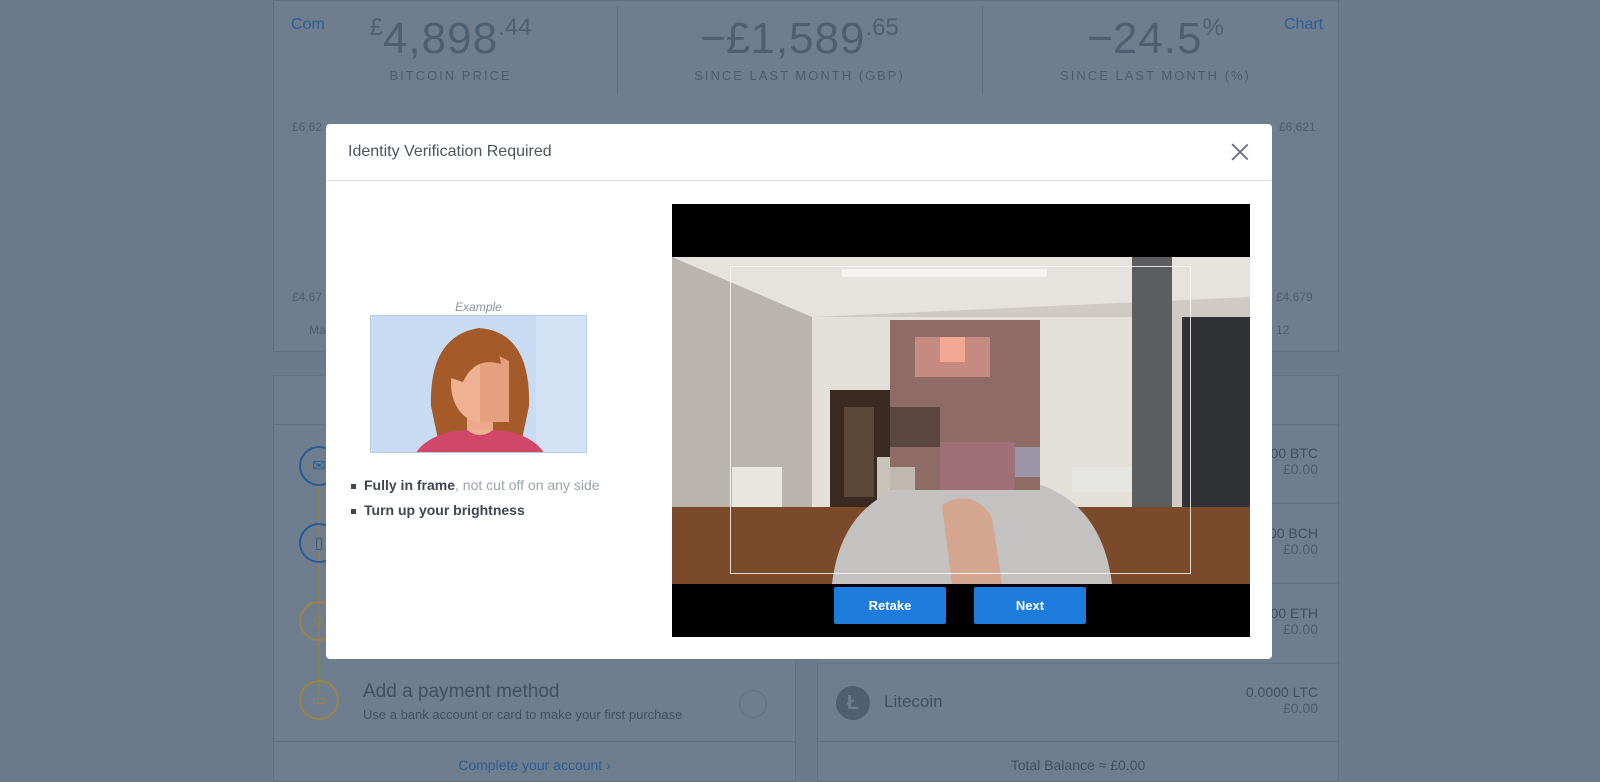 This screenshot has width=1600, height=782. Describe the element at coordinates (502, 485) in the screenshot. I see `tip-item: Fully in frame, not cut off on any side` at that location.